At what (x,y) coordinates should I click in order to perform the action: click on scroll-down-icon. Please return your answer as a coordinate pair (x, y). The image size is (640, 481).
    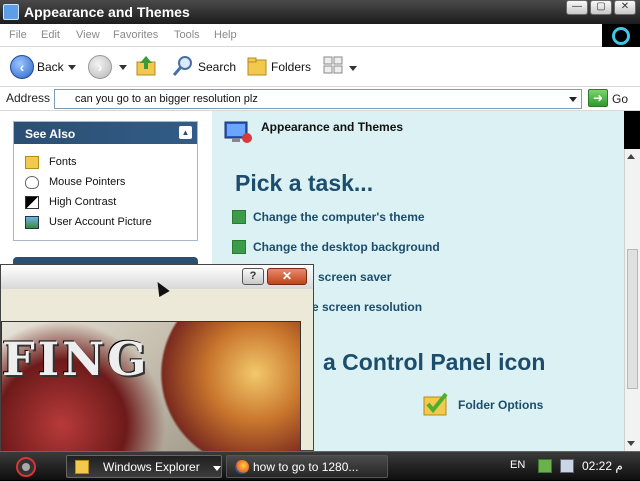
    Looking at the image, I should click on (631, 443).